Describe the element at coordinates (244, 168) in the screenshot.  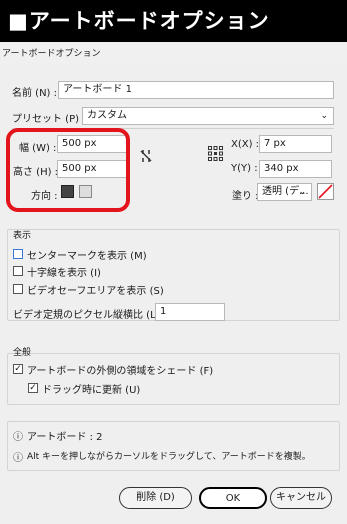
I see `y-label: Y(Y) :` at that location.